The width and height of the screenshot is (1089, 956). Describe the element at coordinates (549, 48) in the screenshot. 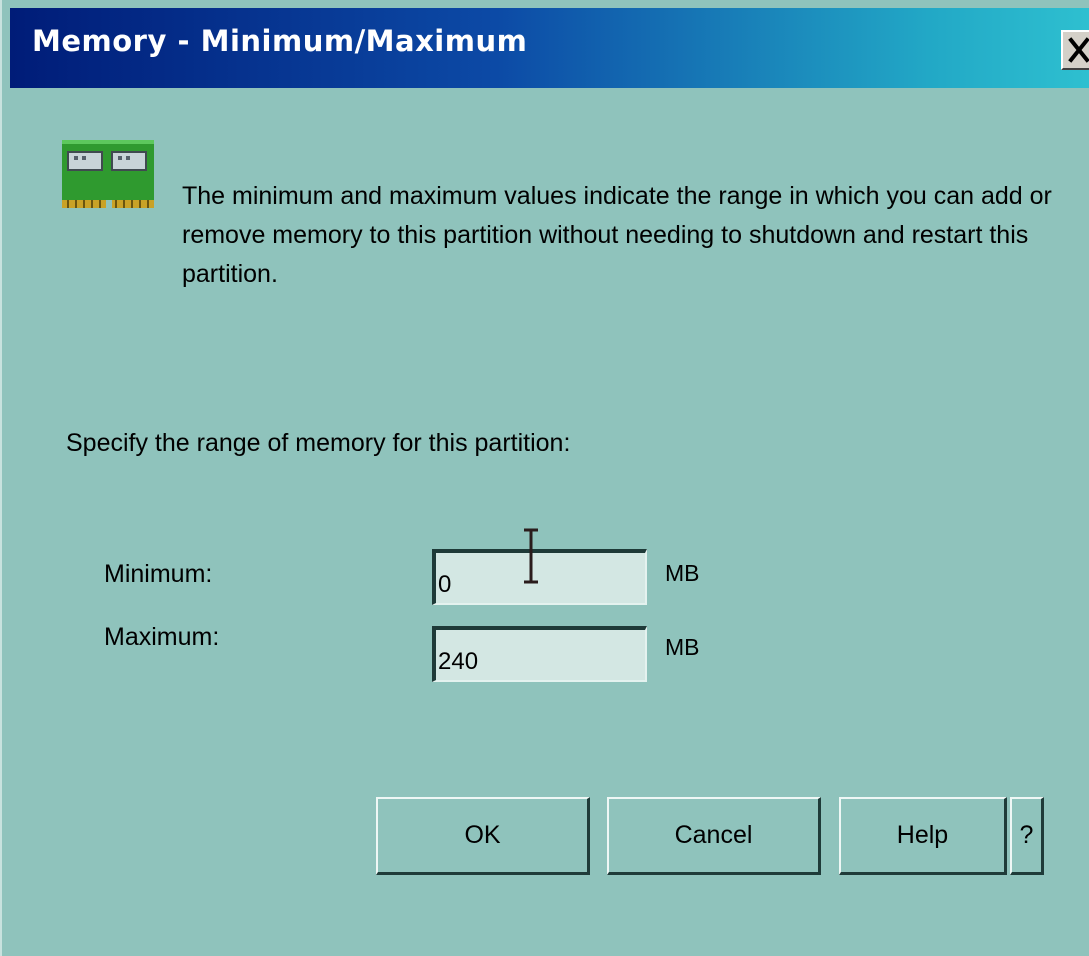

I see `title-bar: Memory - Minimum/Maximum` at that location.